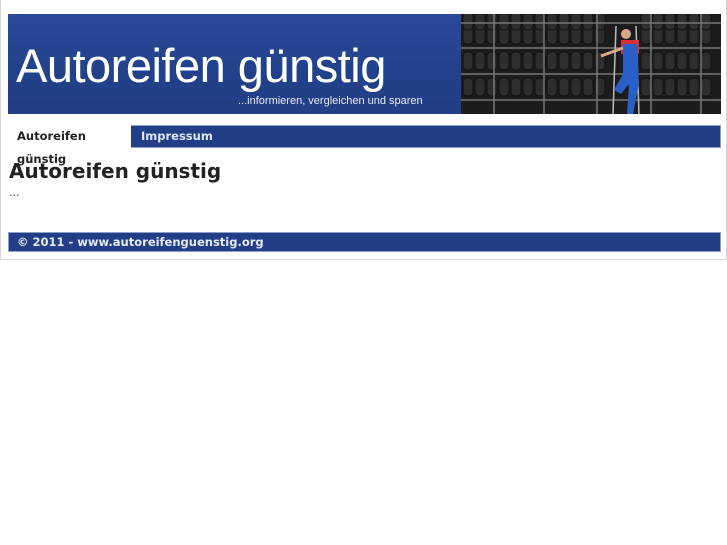 Image resolution: width=727 pixels, height=545 pixels. Describe the element at coordinates (115, 171) in the screenshot. I see `page-heading: Autoreifen günstig` at that location.